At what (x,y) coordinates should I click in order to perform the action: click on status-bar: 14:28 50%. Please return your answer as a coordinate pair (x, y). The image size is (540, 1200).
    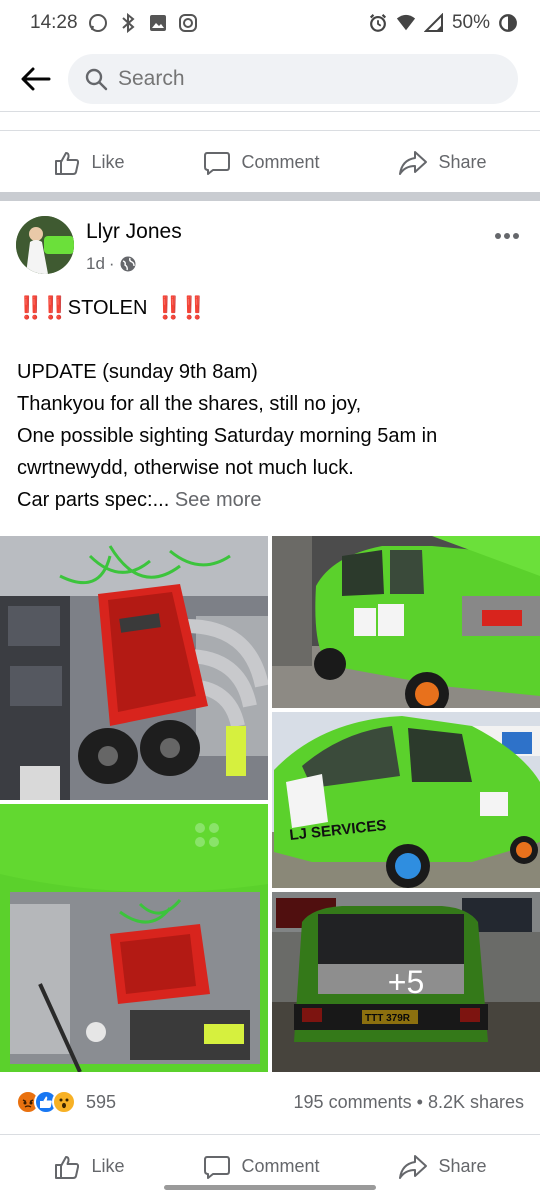
    Looking at the image, I should click on (270, 23).